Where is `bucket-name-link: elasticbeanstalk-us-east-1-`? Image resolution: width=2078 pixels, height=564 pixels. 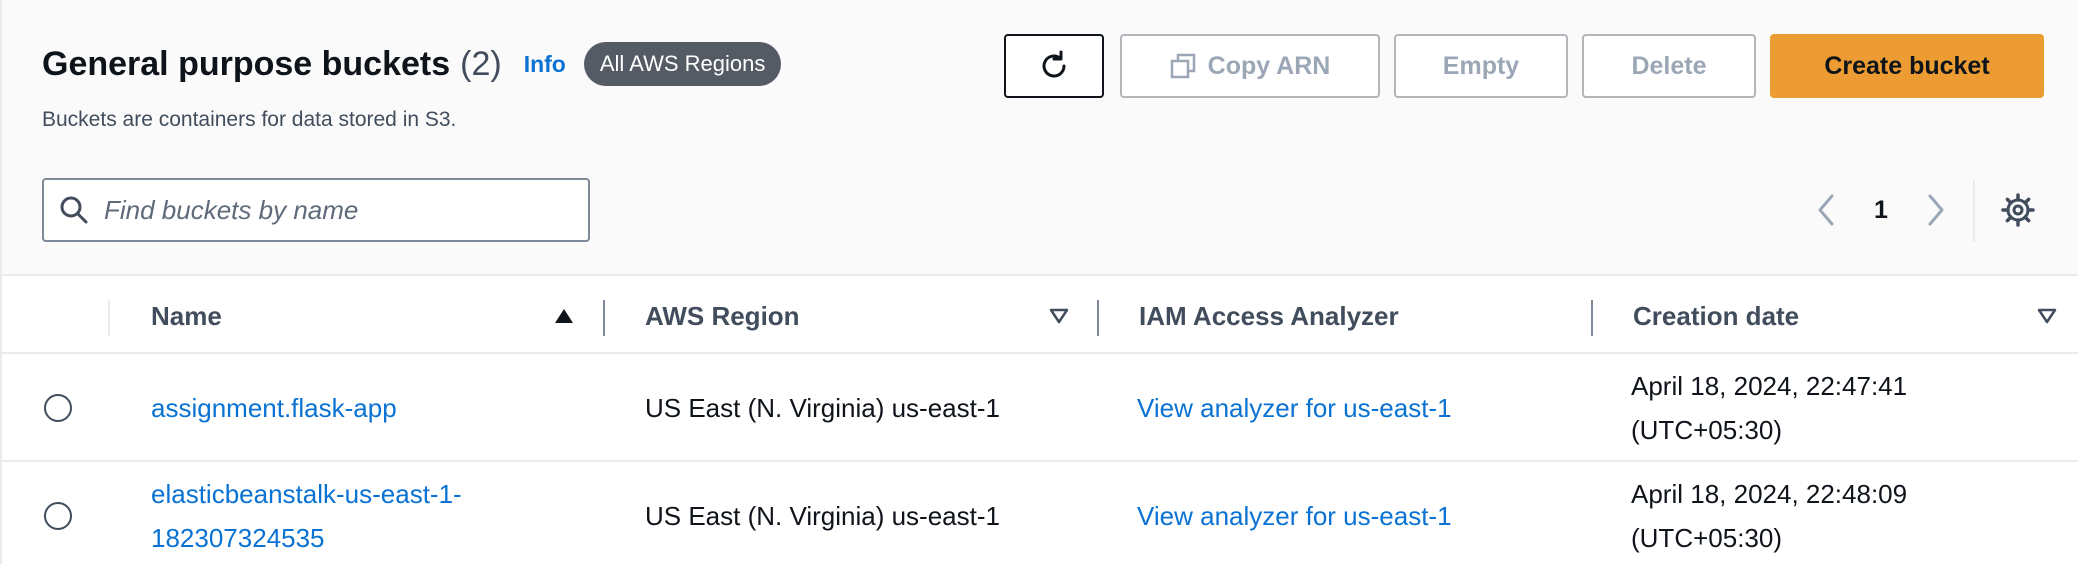 bucket-name-link: elasticbeanstalk-us-east-1- is located at coordinates (306, 494).